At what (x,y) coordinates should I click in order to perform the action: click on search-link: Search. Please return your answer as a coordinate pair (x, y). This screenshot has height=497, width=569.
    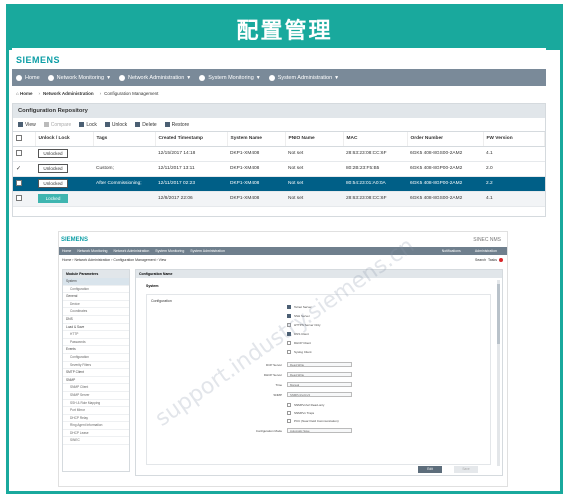
    Looking at the image, I should click on (480, 260).